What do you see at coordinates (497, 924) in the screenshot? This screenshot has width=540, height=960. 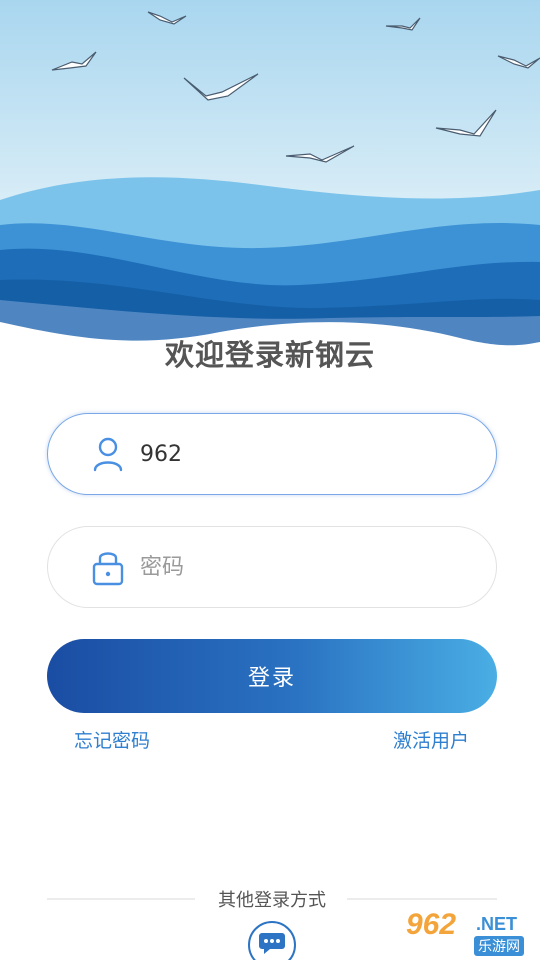 I see `watermark-suffix: .NET` at bounding box center [497, 924].